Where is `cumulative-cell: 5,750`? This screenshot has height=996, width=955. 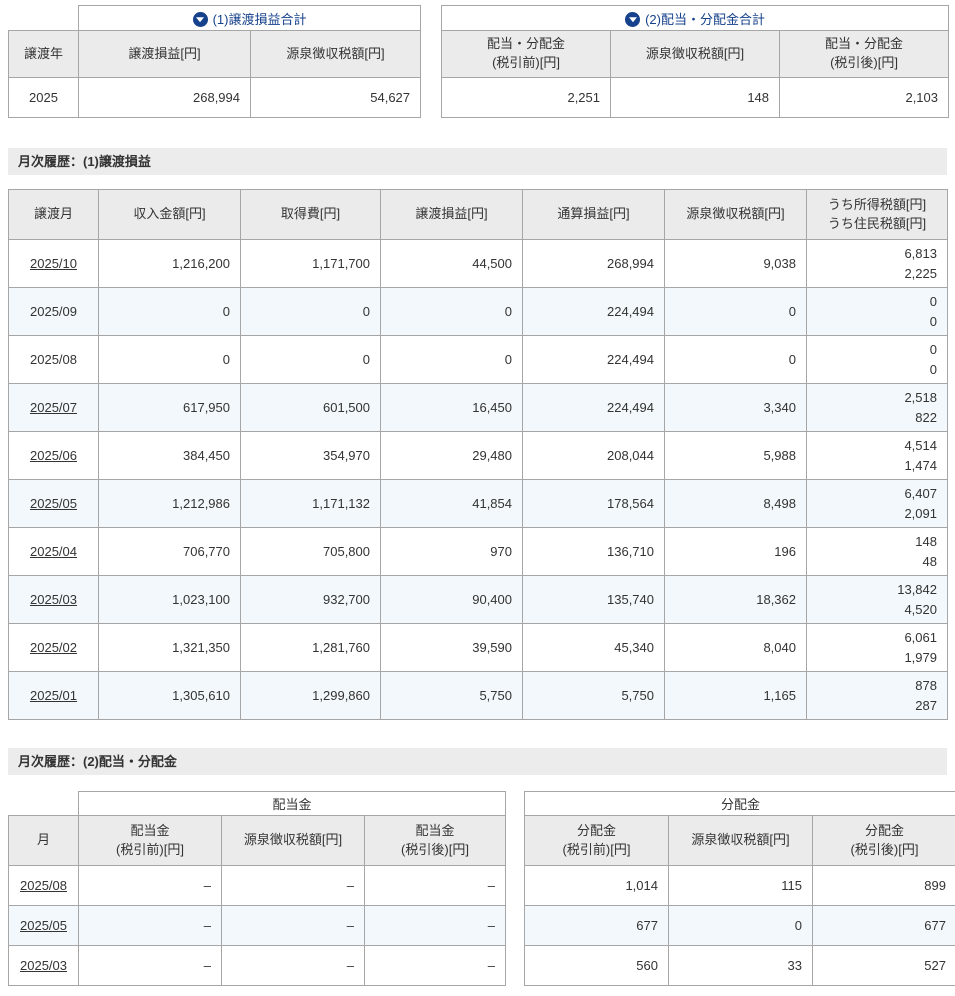 cumulative-cell: 5,750 is located at coordinates (594, 696).